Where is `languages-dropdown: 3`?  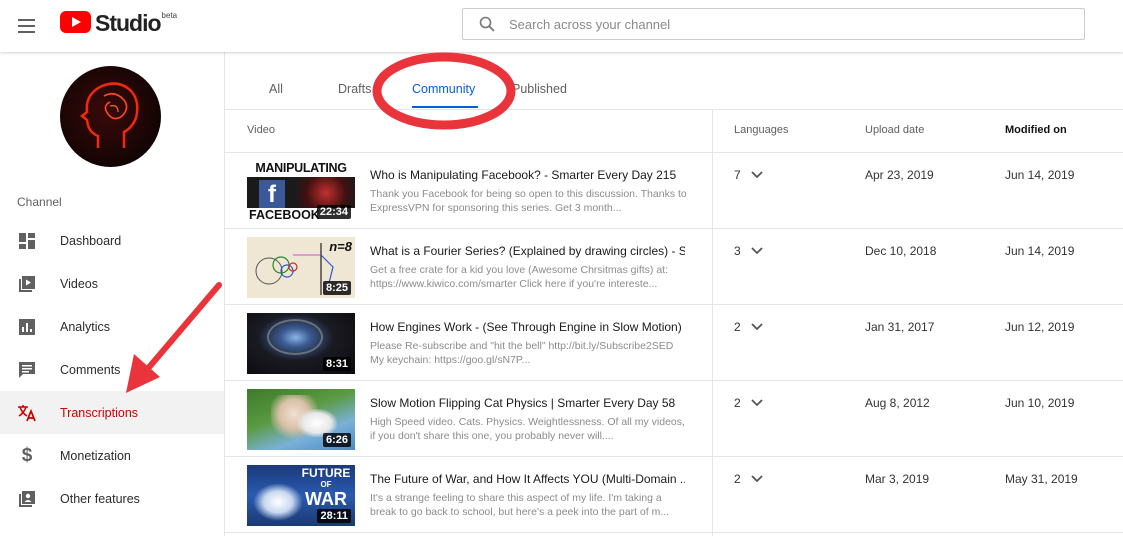 languages-dropdown: 3 is located at coordinates (748, 251).